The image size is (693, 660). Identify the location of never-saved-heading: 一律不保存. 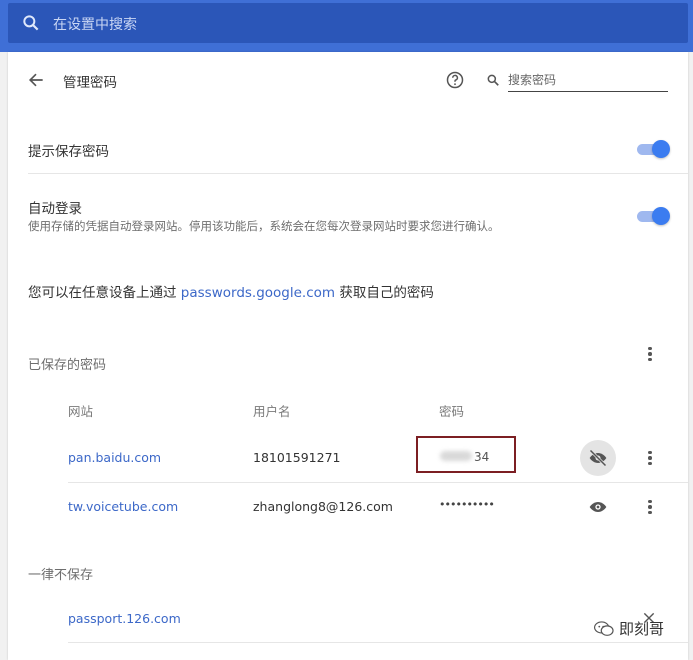
(61, 575).